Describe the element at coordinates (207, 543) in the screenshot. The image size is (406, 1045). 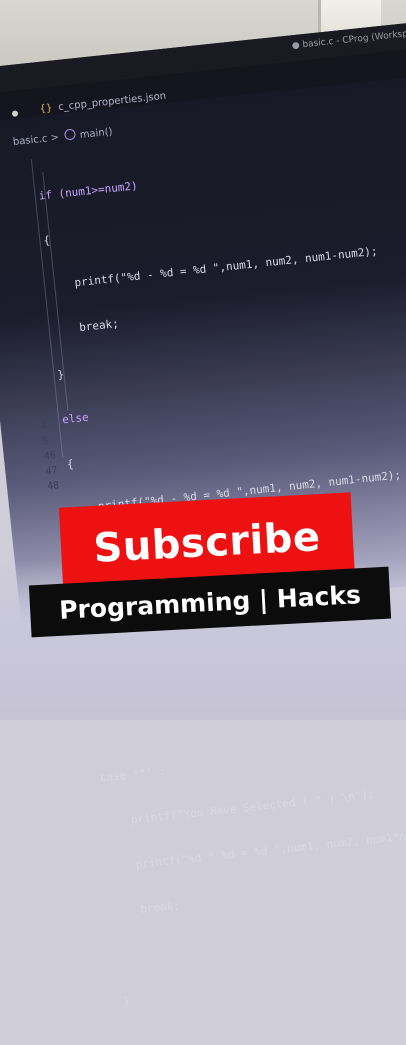
I see `subscribe-label: Subscribe` at that location.